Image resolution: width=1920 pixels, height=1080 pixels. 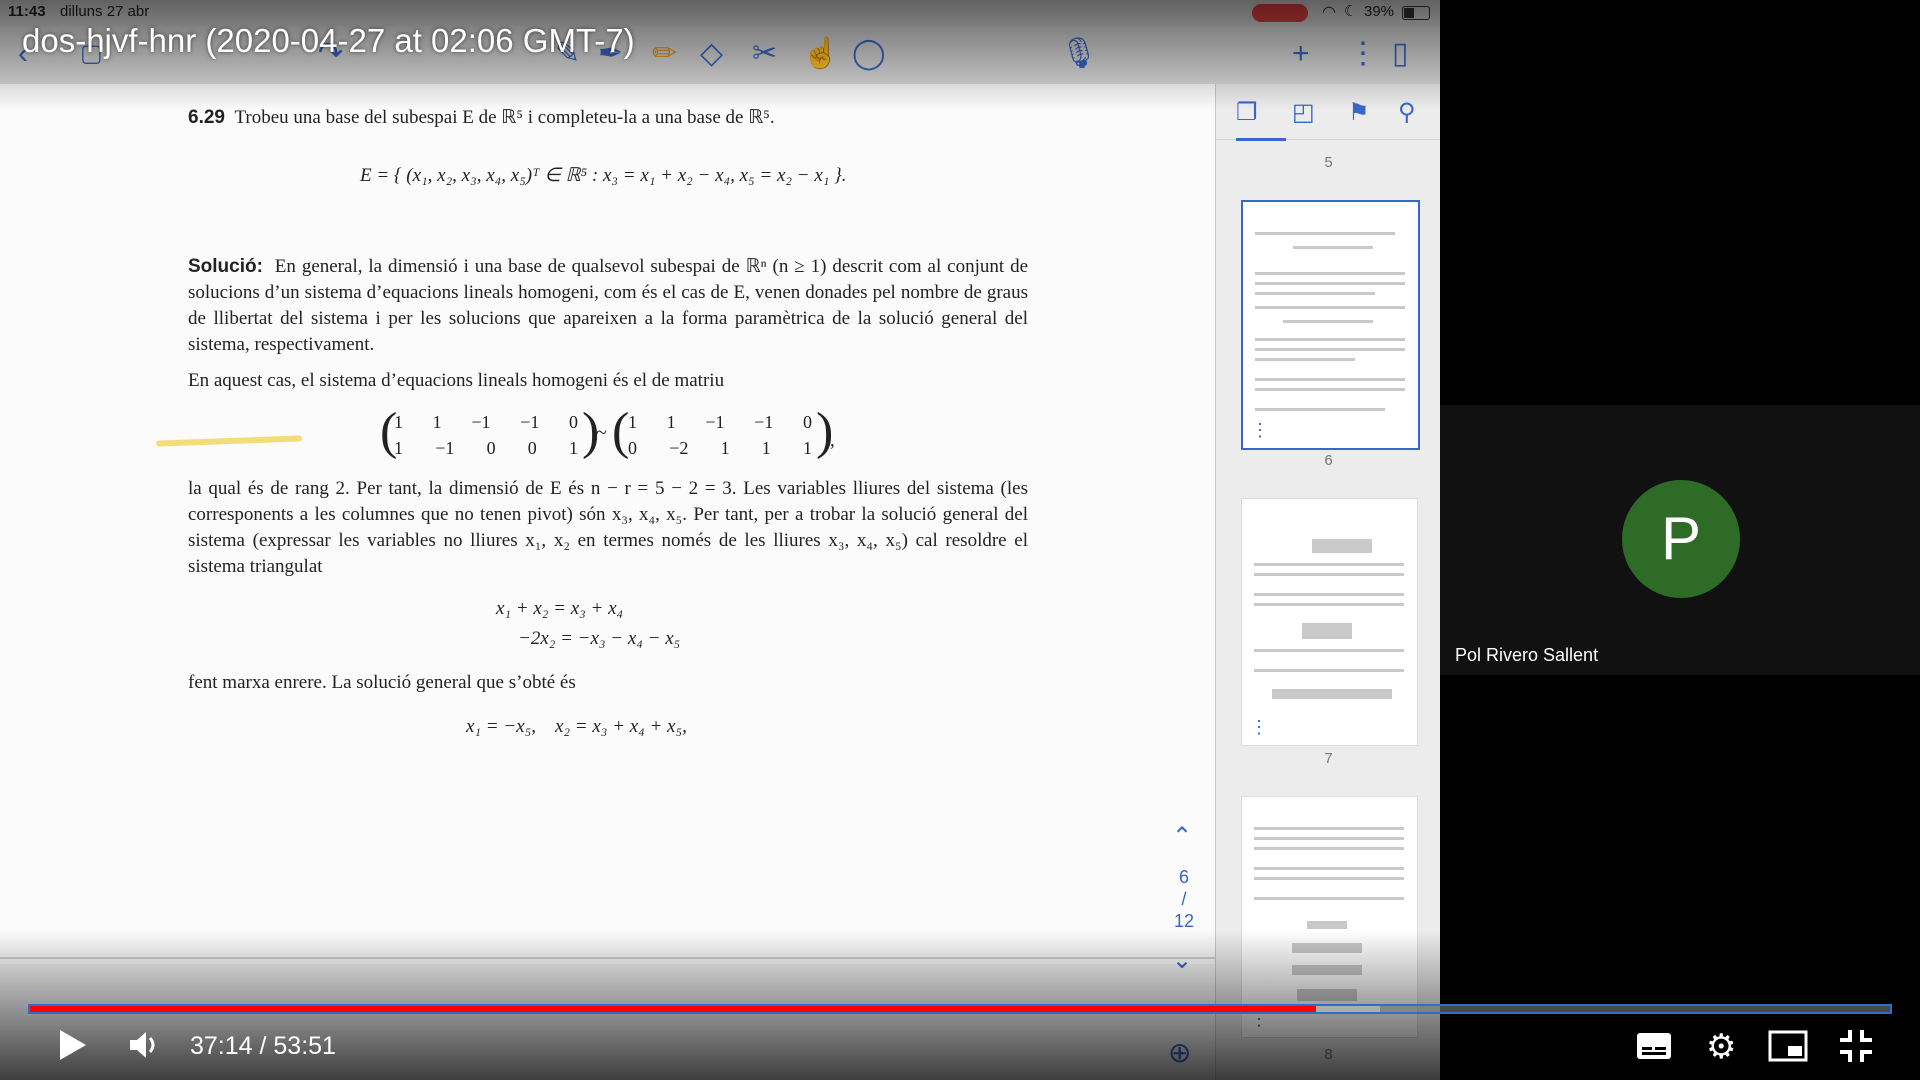 What do you see at coordinates (1303, 112) in the screenshot?
I see `outline-tab-icon: ◰` at bounding box center [1303, 112].